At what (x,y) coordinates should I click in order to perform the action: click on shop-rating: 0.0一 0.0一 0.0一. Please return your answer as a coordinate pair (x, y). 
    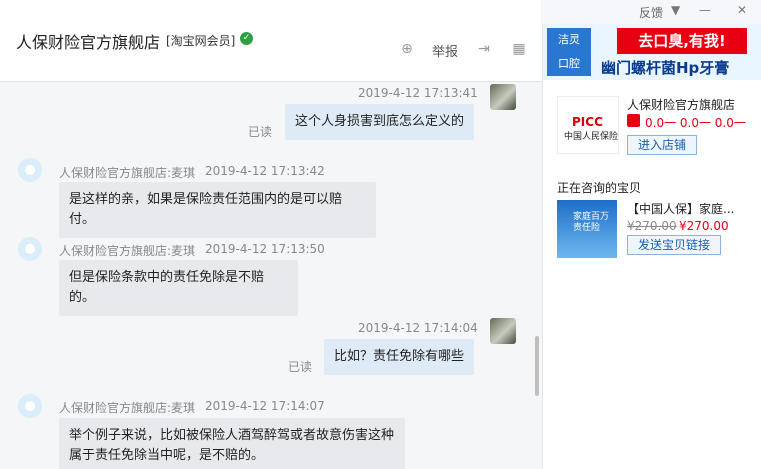
    Looking at the image, I should click on (695, 123).